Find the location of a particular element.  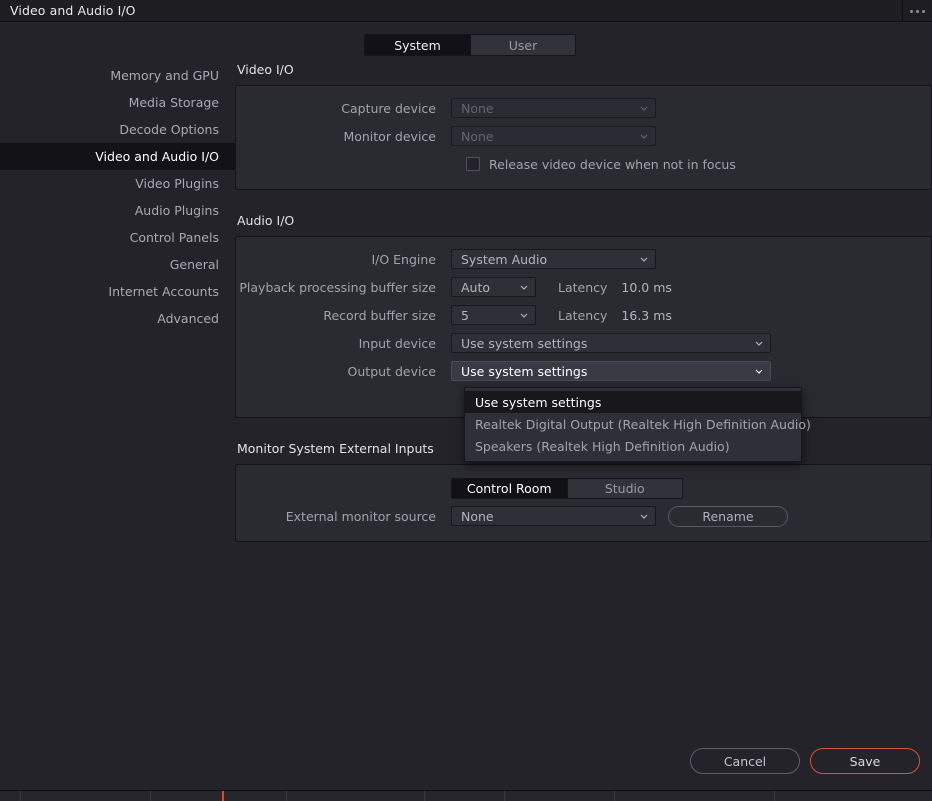

sidebar-item-media-storage: Media Storage is located at coordinates (117, 102).